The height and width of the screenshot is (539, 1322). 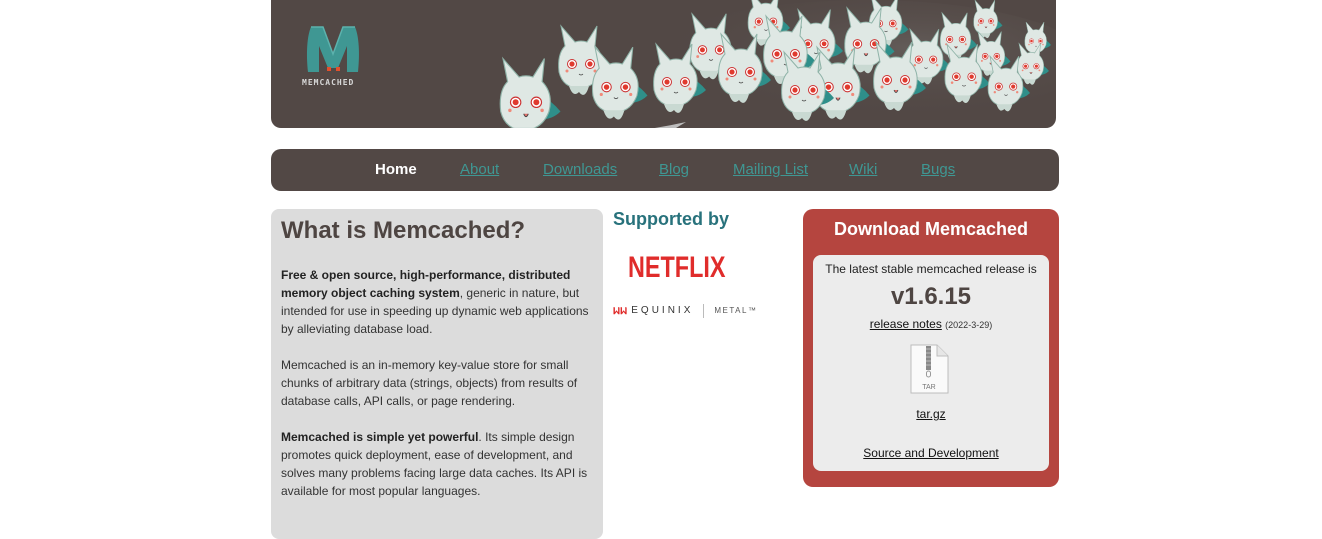 What do you see at coordinates (928, 387) in the screenshot?
I see `tar-icon-label: TAR` at bounding box center [928, 387].